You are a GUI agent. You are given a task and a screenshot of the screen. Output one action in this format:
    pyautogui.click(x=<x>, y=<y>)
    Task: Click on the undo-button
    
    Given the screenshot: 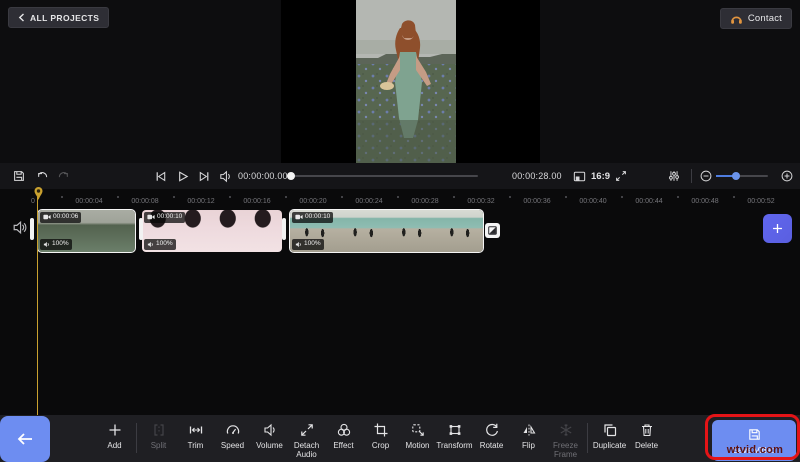 What is the action you would take?
    pyautogui.click(x=42, y=176)
    